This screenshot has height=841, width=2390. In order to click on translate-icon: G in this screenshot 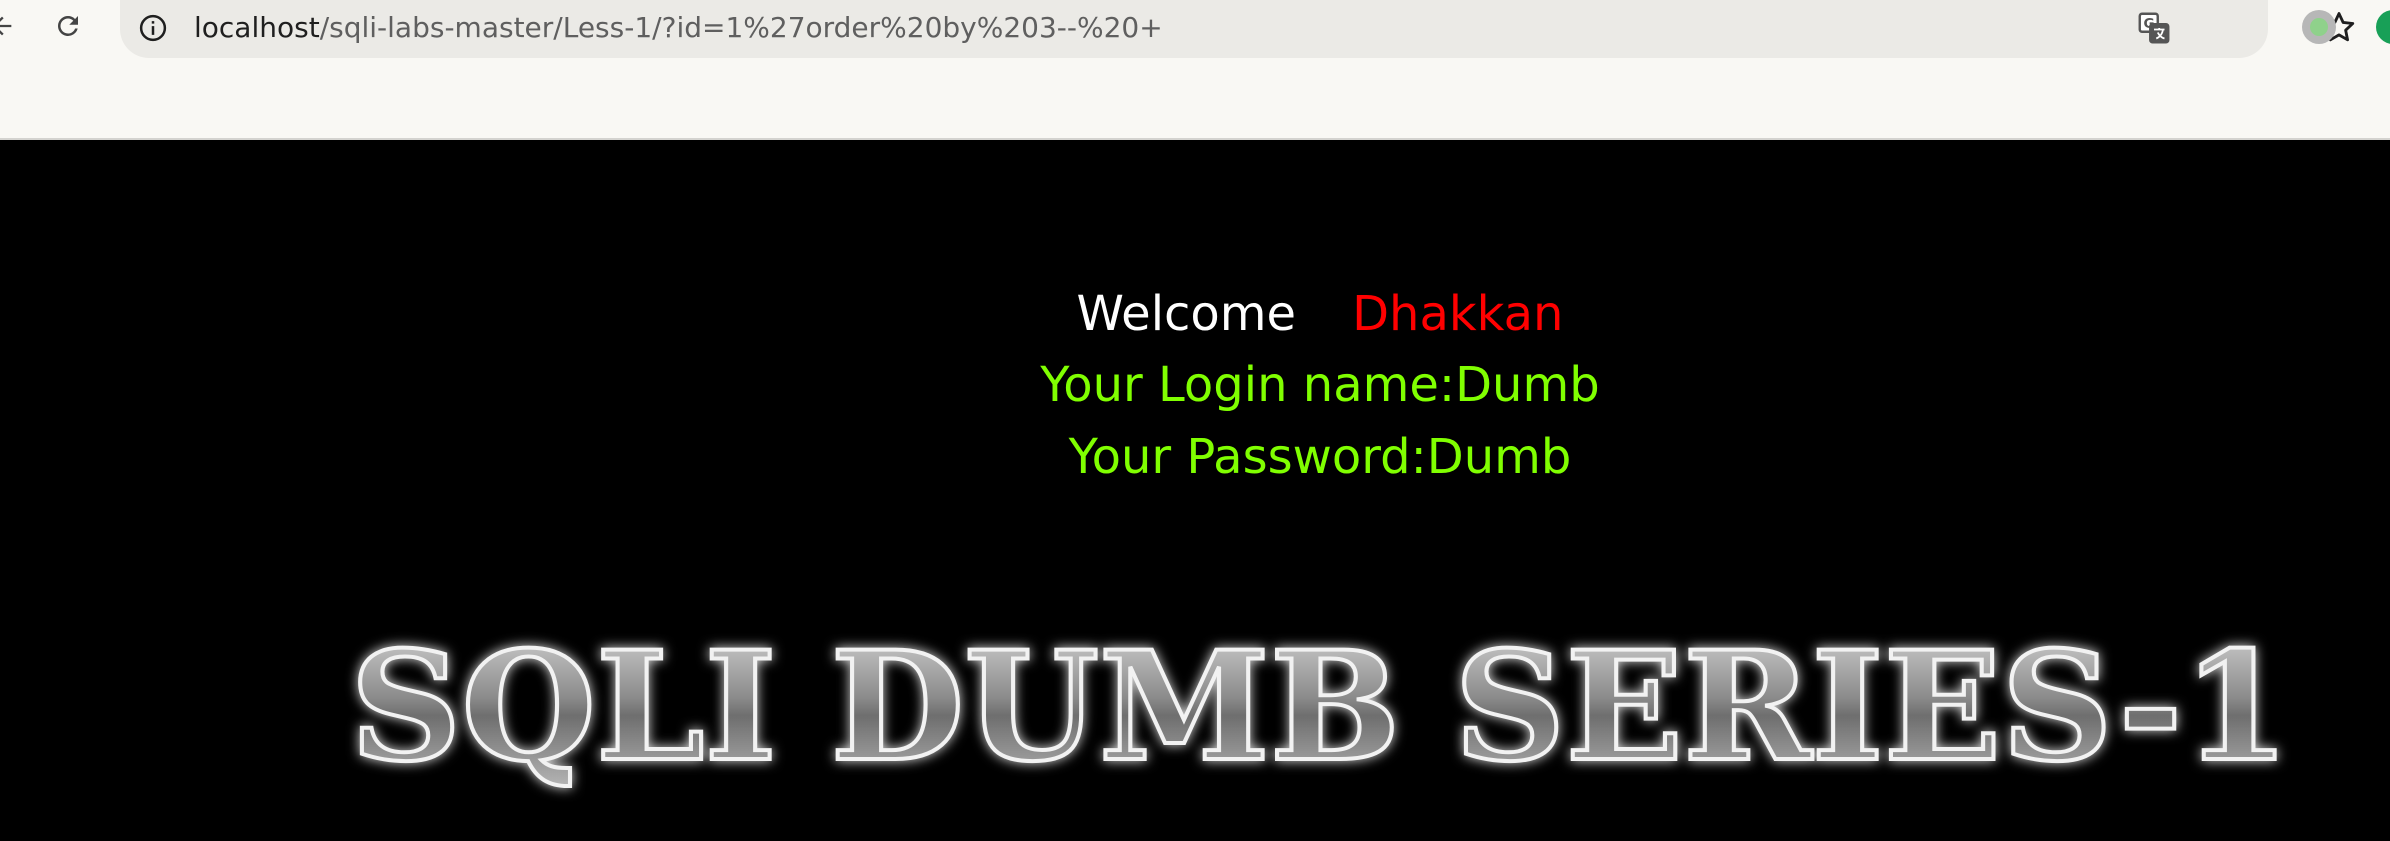, I will do `click(2154, 28)`.